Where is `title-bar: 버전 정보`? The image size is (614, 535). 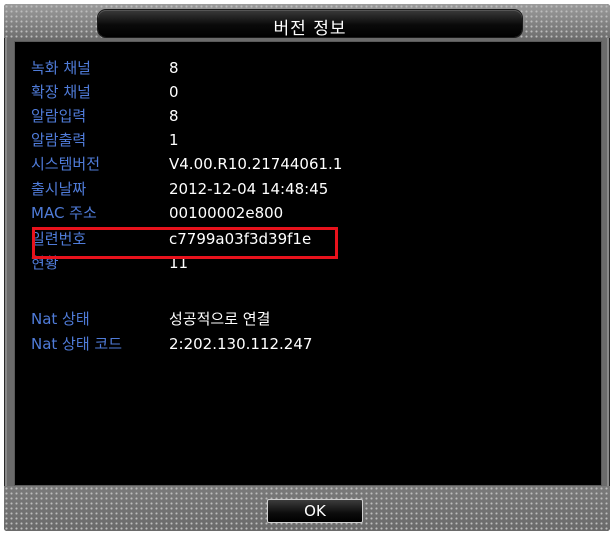
title-bar: 버전 정보 is located at coordinates (307, 21).